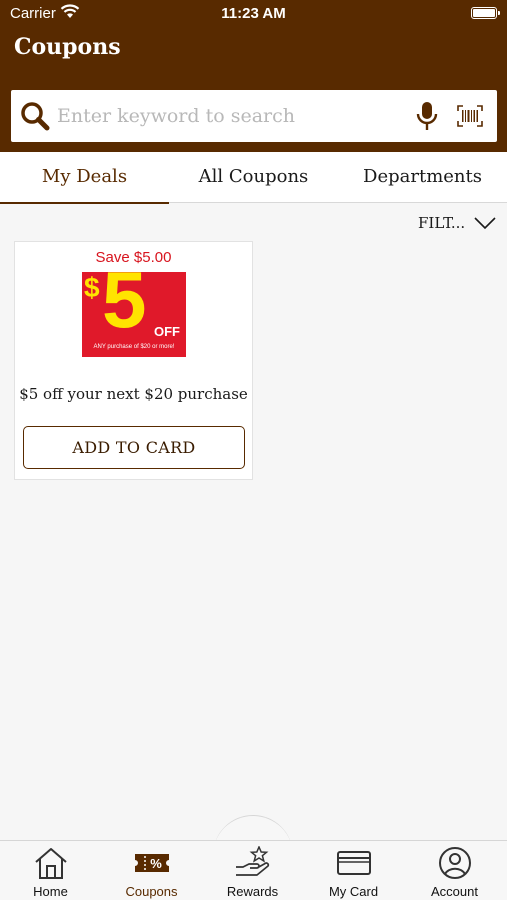 The width and height of the screenshot is (507, 900). What do you see at coordinates (50, 891) in the screenshot?
I see `nav-label-home: Home` at bounding box center [50, 891].